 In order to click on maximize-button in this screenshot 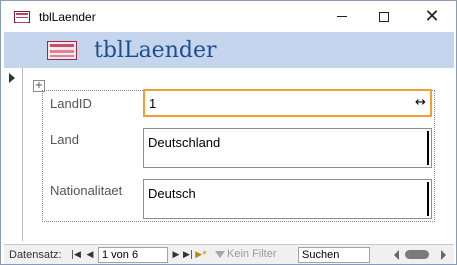, I will do `click(384, 16)`.